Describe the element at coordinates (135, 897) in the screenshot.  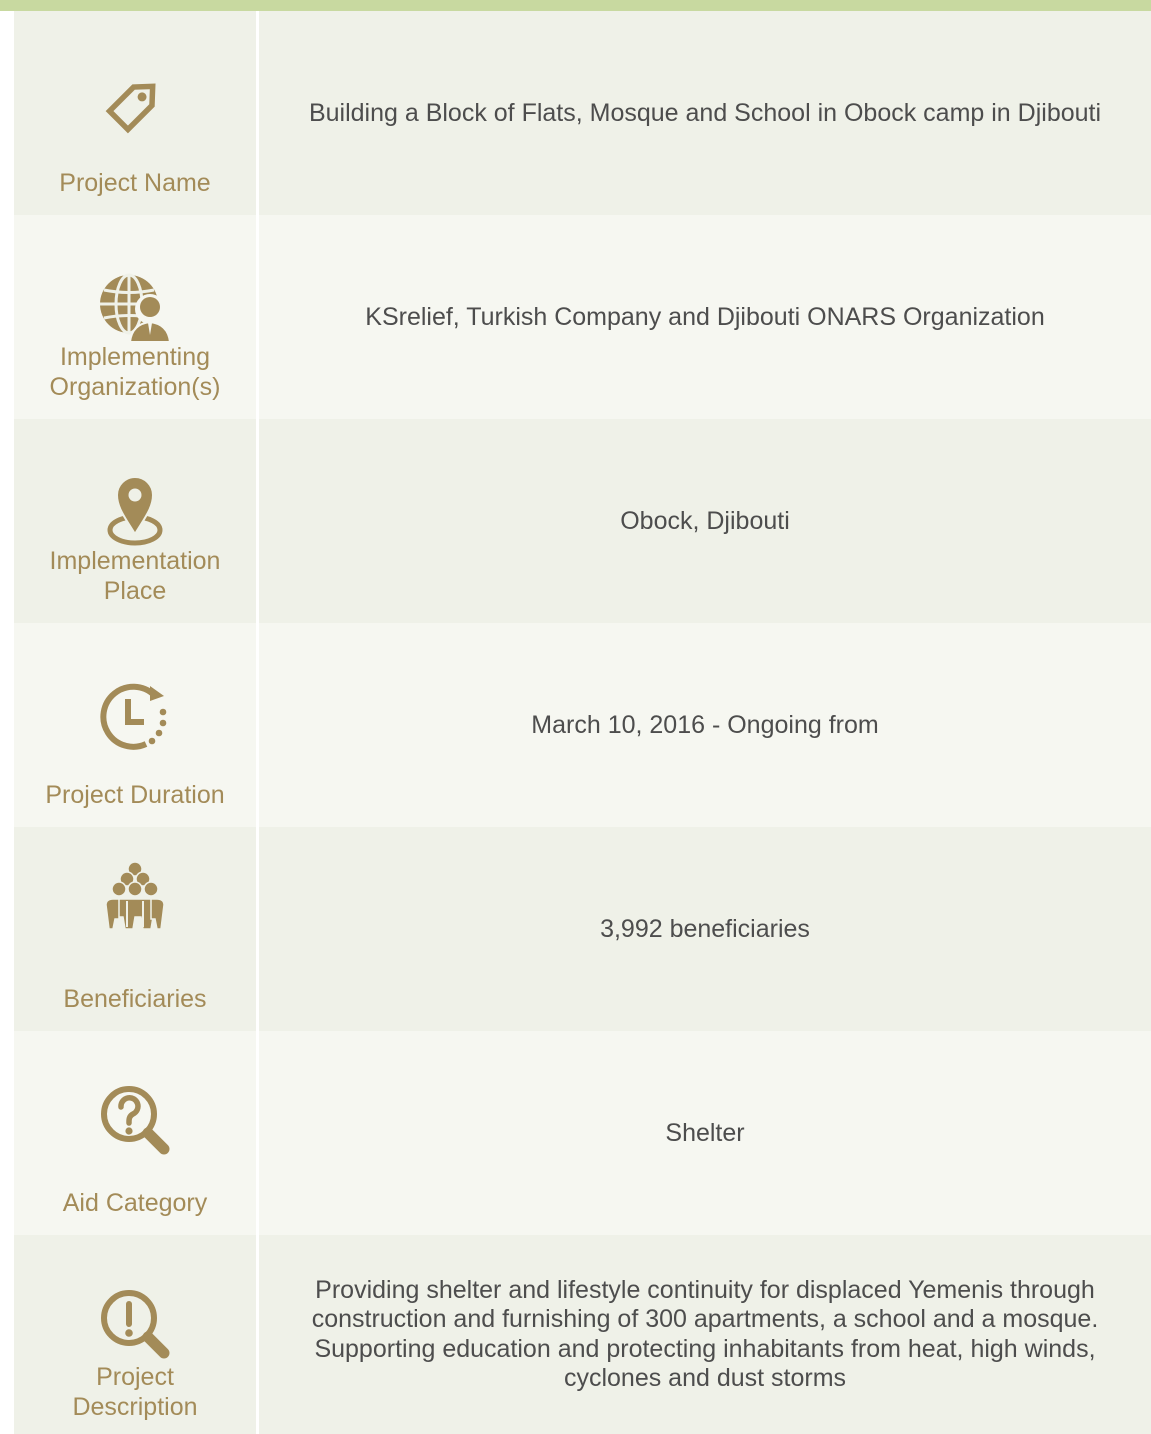
I see `people-group-icon` at that location.